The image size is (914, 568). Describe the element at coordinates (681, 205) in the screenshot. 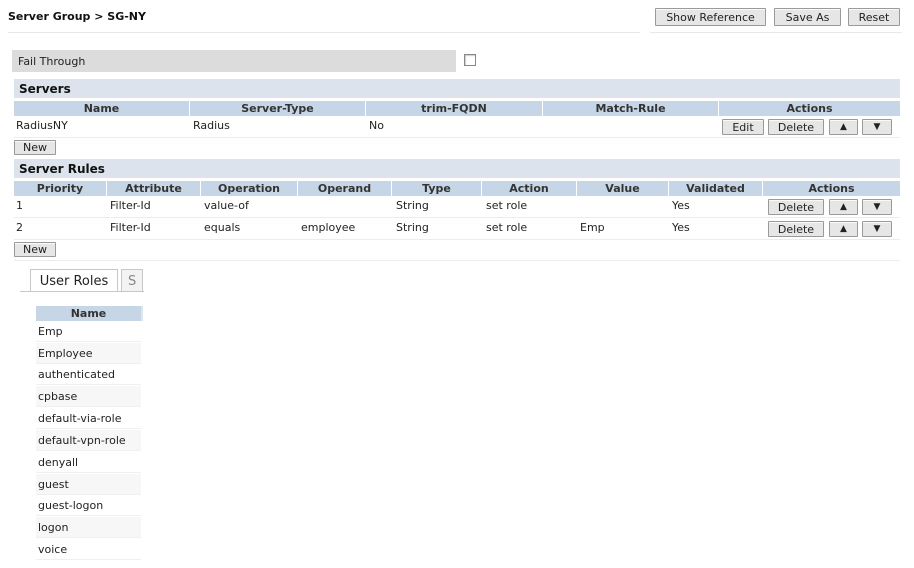

I see `rule-1-validated: Yes` at that location.